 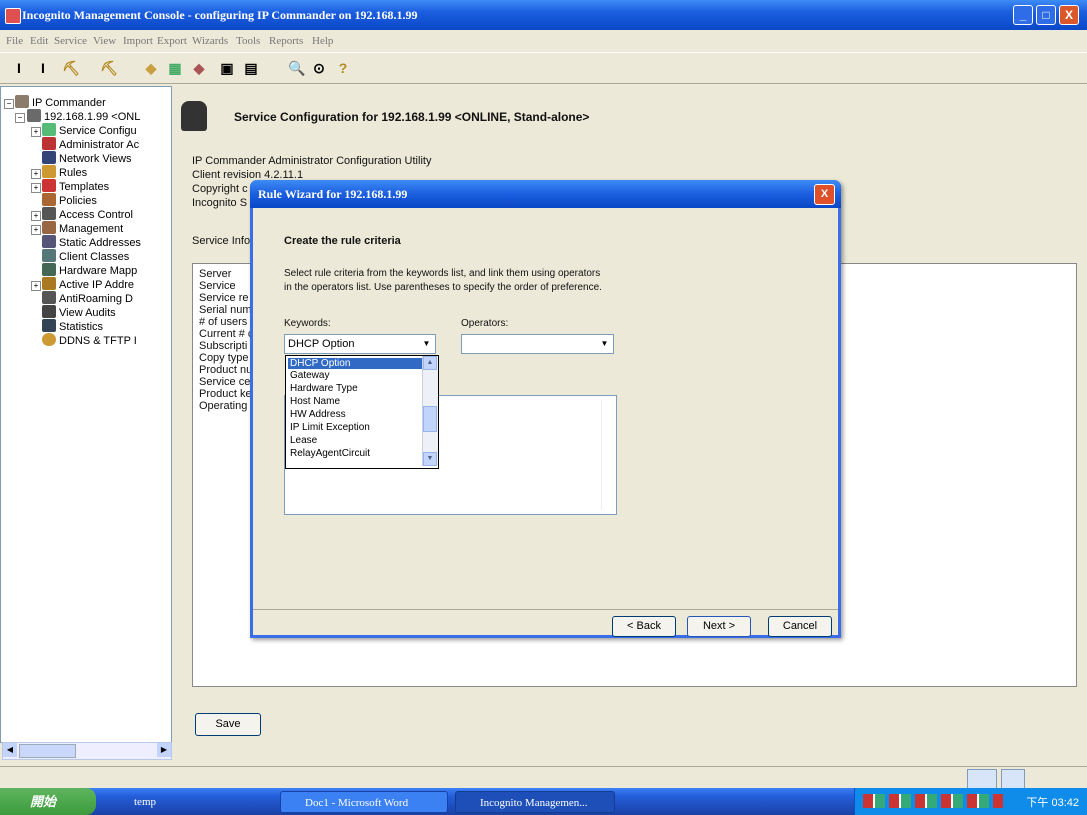 What do you see at coordinates (199, 68) in the screenshot?
I see `toolbar-tool-icon: ◆` at bounding box center [199, 68].